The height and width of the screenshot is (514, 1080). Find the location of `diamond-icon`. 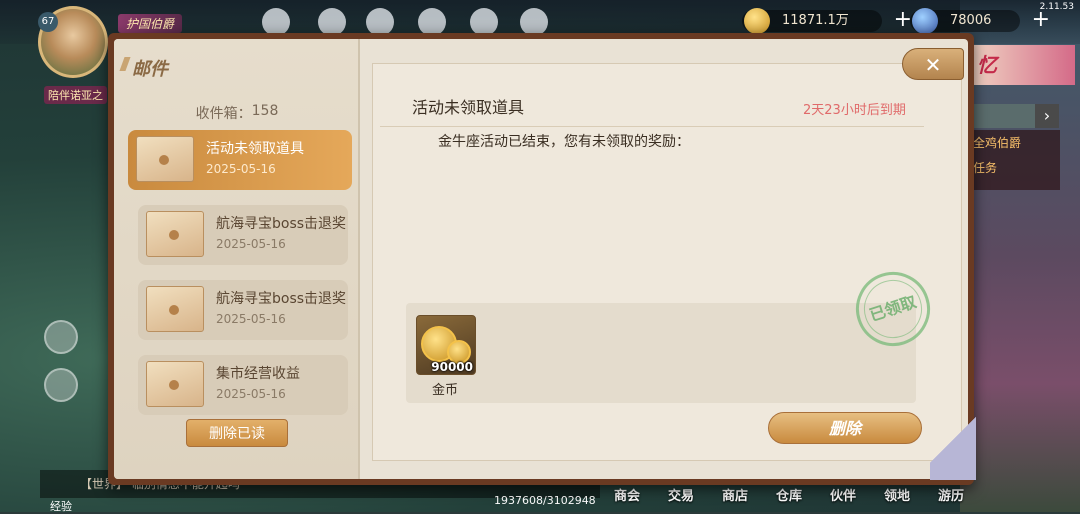

diamond-icon is located at coordinates (925, 21).